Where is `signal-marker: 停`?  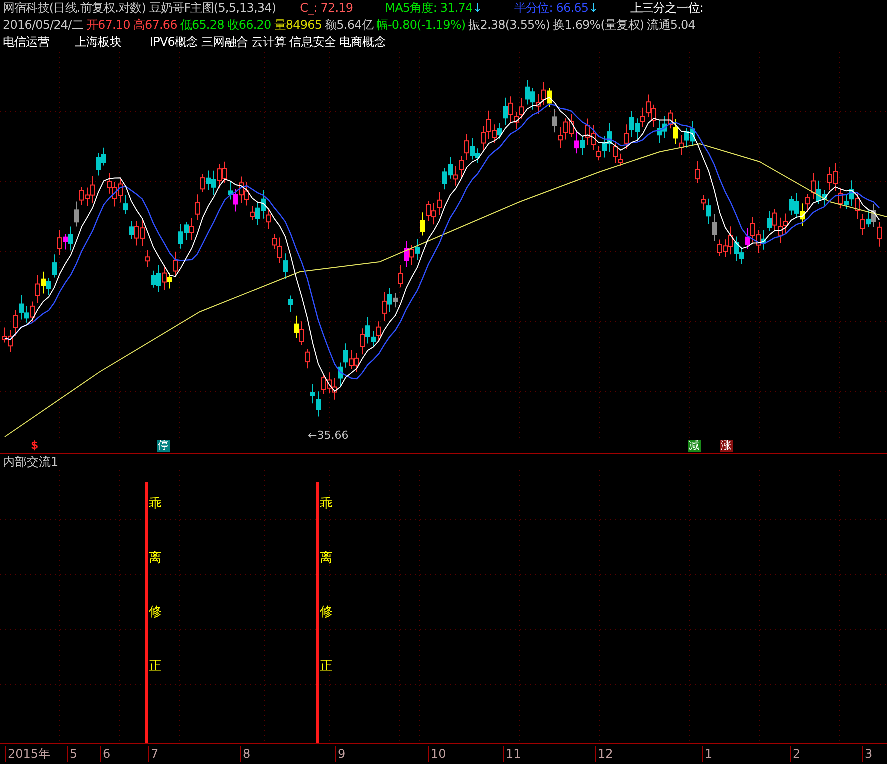 signal-marker: 停 is located at coordinates (163, 446).